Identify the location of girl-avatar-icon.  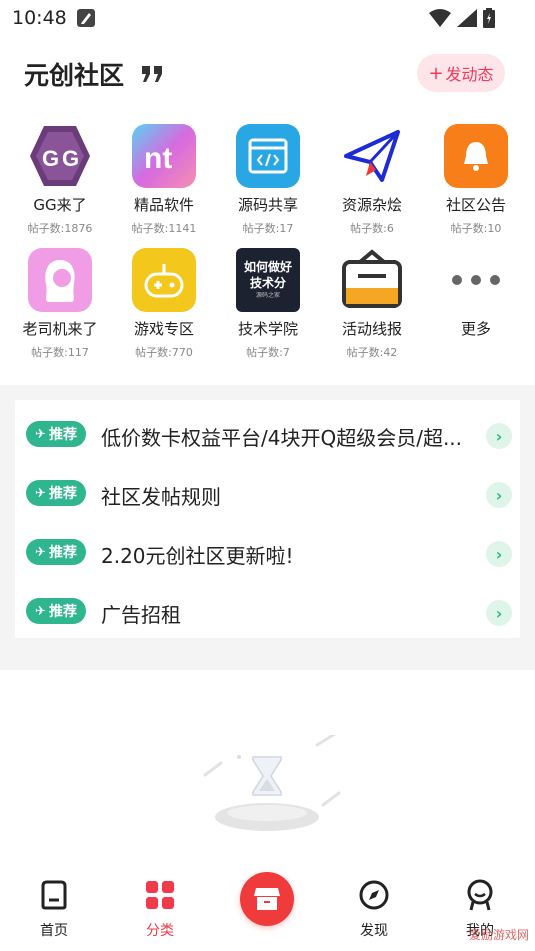
(60, 280).